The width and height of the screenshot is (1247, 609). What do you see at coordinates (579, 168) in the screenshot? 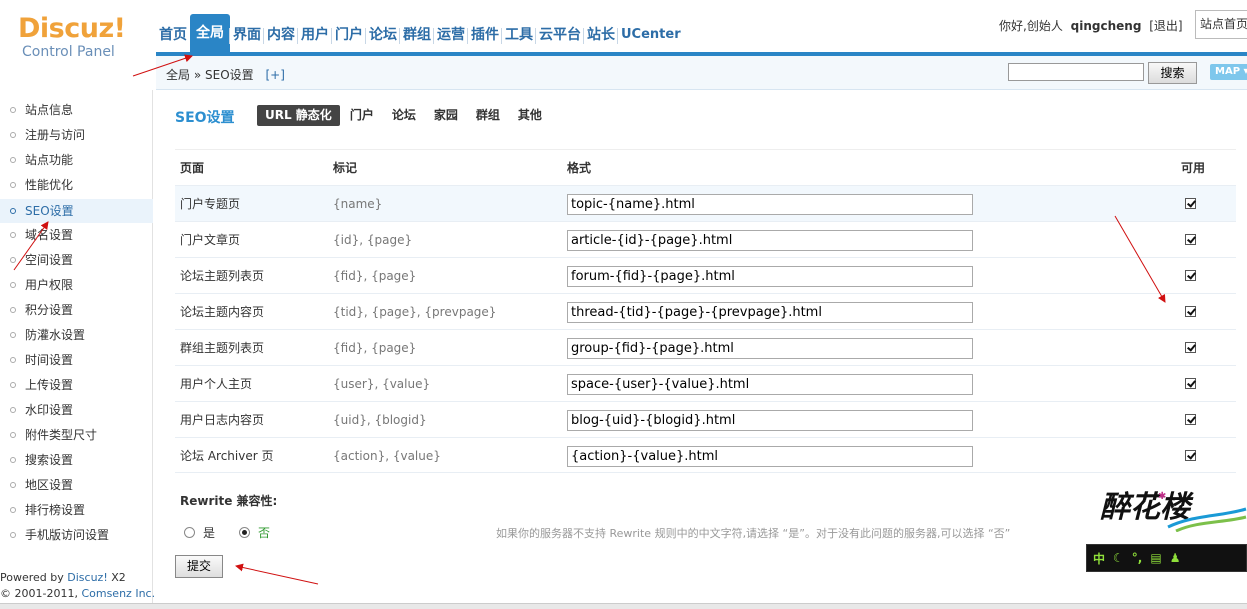
I see `column-header-format: 格式` at bounding box center [579, 168].